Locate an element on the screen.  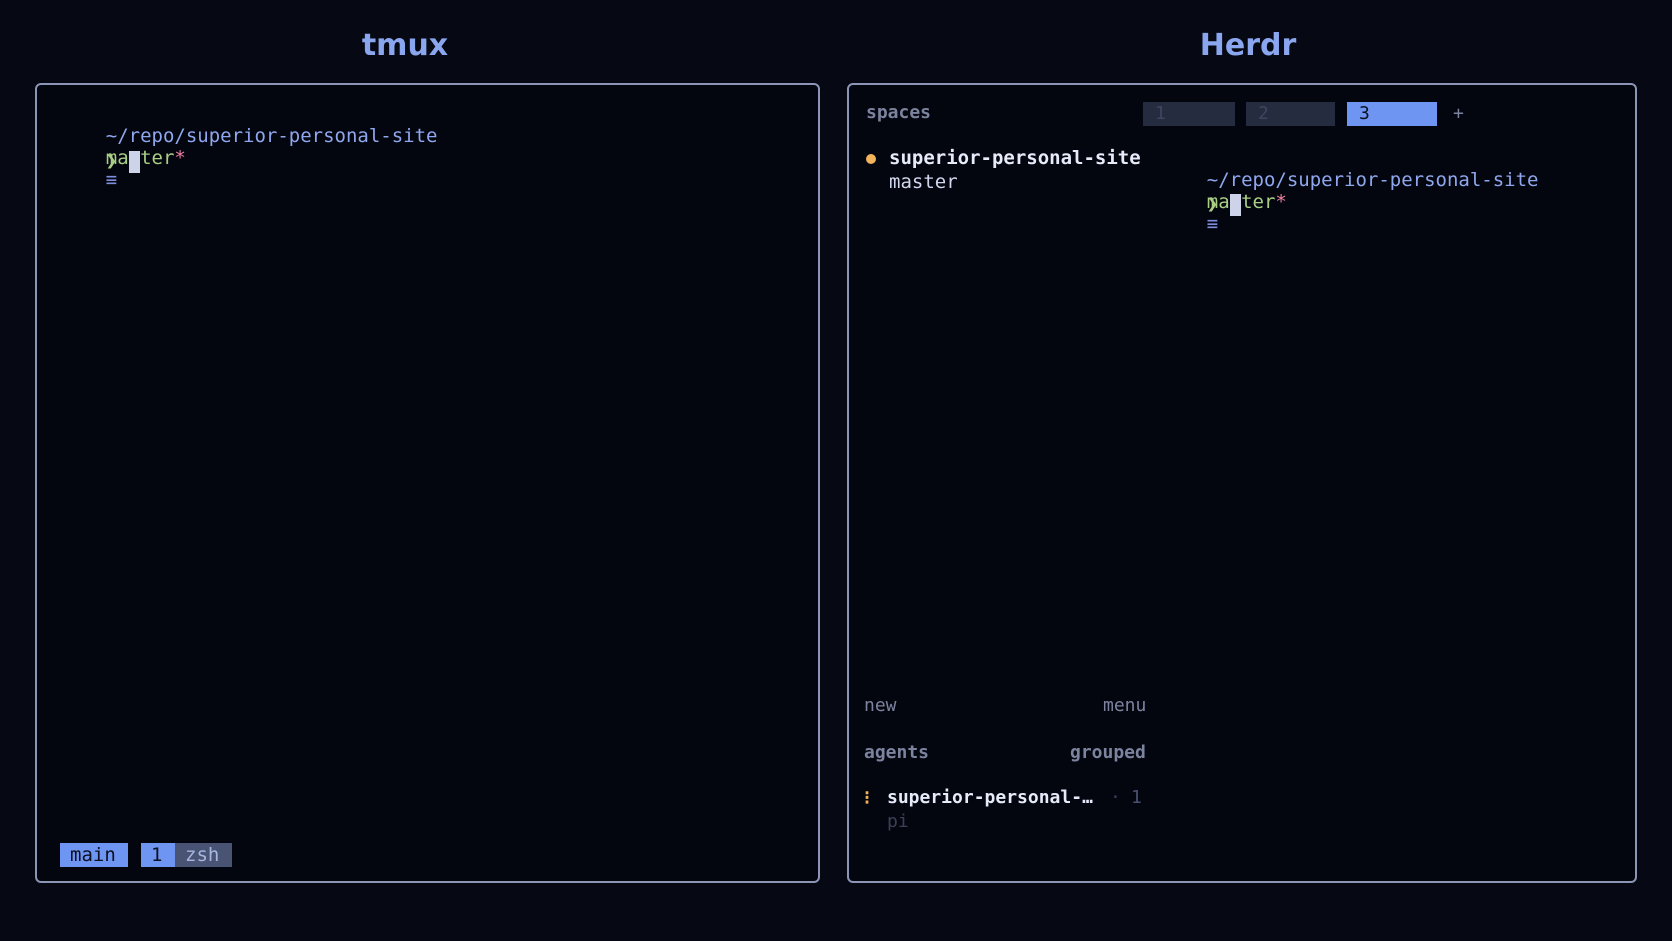
space-tab-3: 3 is located at coordinates (1392, 114).